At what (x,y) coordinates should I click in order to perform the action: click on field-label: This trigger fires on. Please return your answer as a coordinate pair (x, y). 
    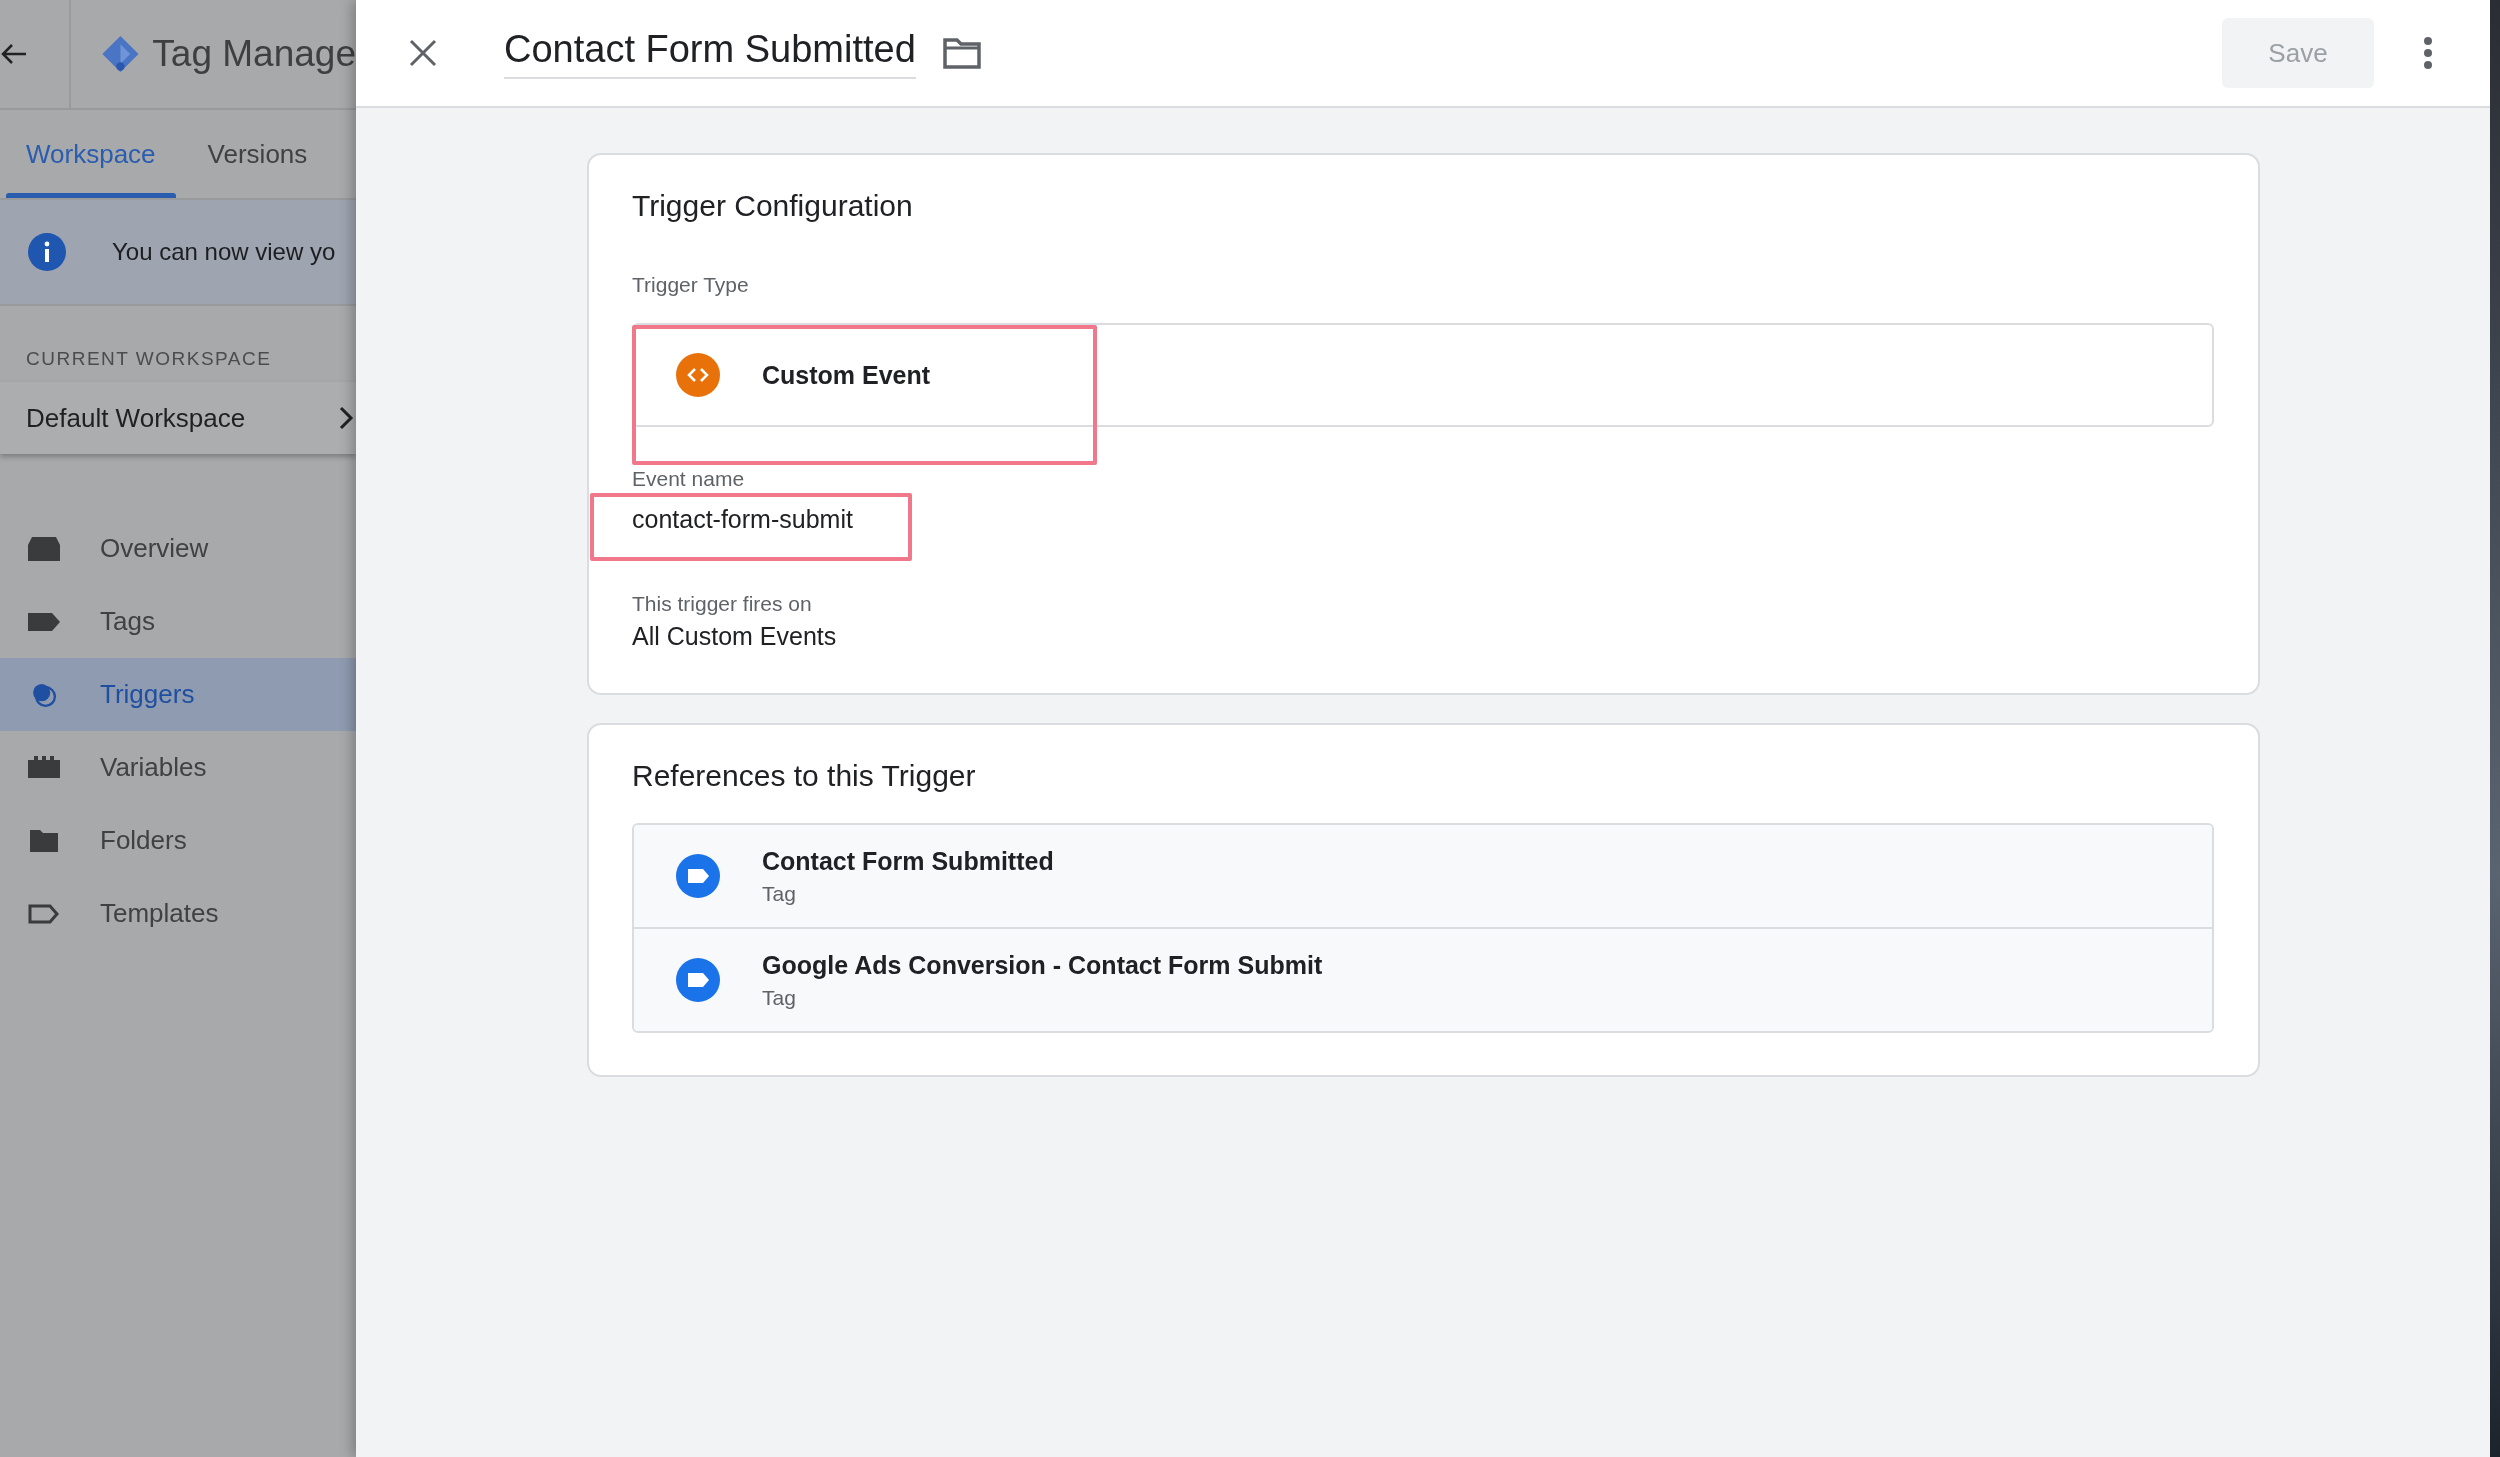
    Looking at the image, I should click on (722, 604).